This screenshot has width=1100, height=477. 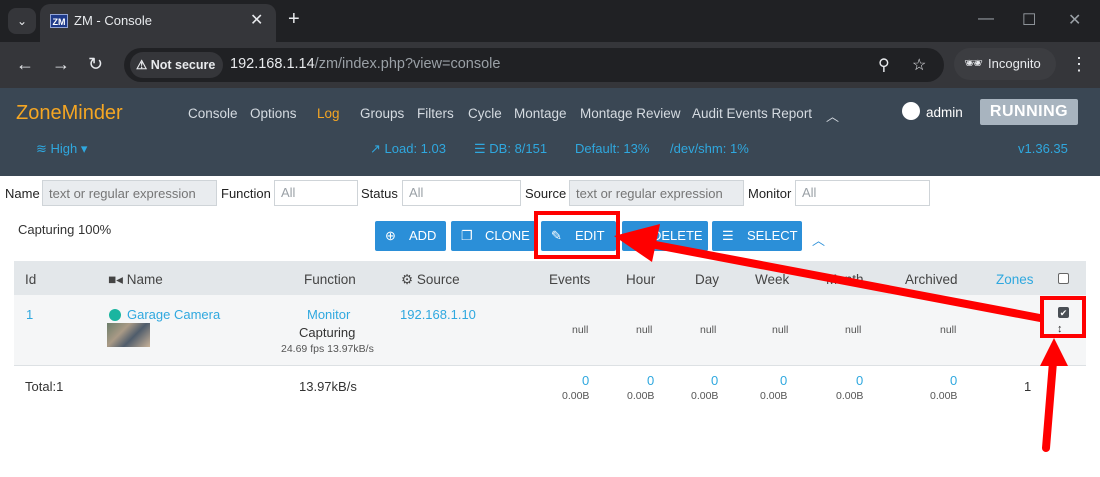 I want to click on arrow-to-checkbox-head, so click(x=1054, y=352).